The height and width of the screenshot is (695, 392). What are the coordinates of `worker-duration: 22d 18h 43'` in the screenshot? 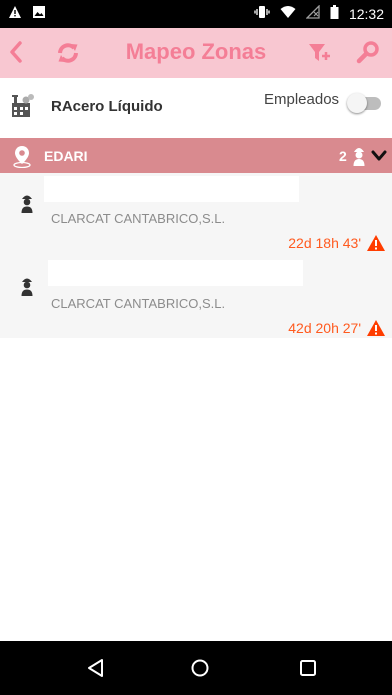 It's located at (324, 243).